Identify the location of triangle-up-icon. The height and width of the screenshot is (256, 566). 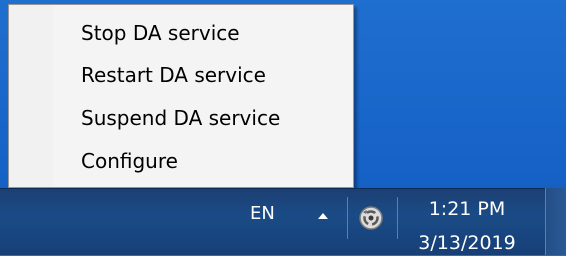
(323, 216).